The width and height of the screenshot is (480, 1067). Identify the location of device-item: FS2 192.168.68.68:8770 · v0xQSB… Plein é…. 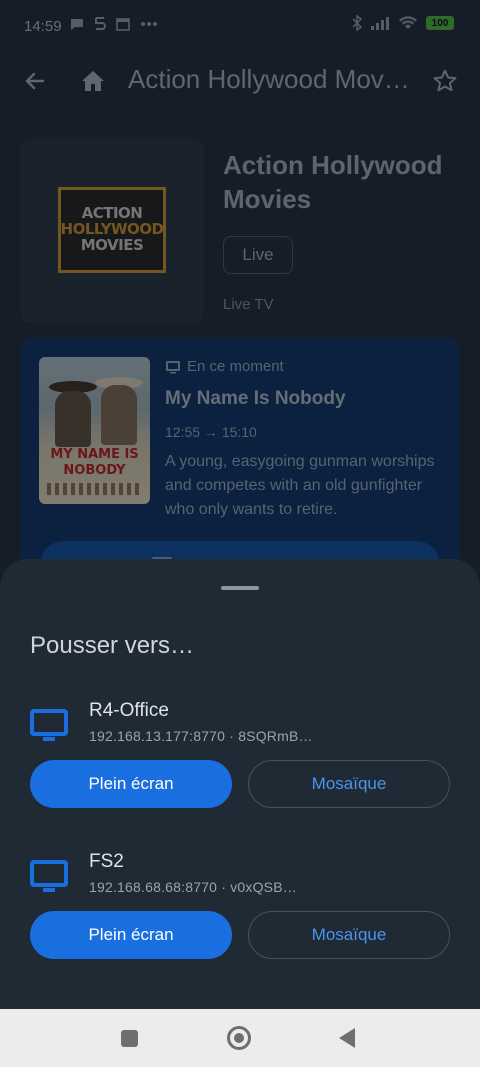
(240, 926).